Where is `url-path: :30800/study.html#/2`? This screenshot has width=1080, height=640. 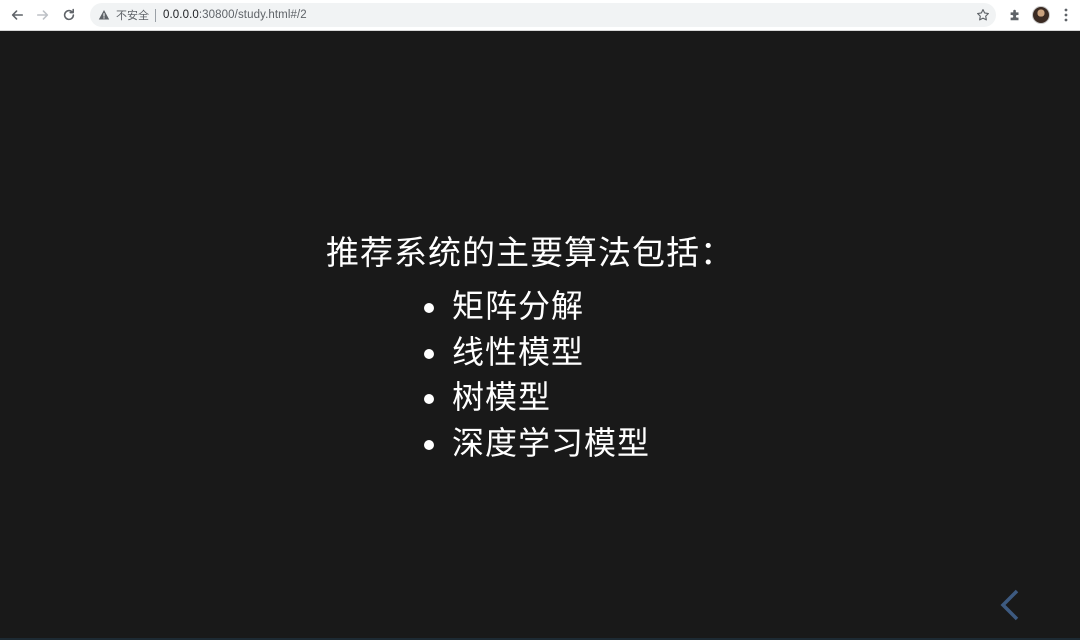 url-path: :30800/study.html#/2 is located at coordinates (252, 15).